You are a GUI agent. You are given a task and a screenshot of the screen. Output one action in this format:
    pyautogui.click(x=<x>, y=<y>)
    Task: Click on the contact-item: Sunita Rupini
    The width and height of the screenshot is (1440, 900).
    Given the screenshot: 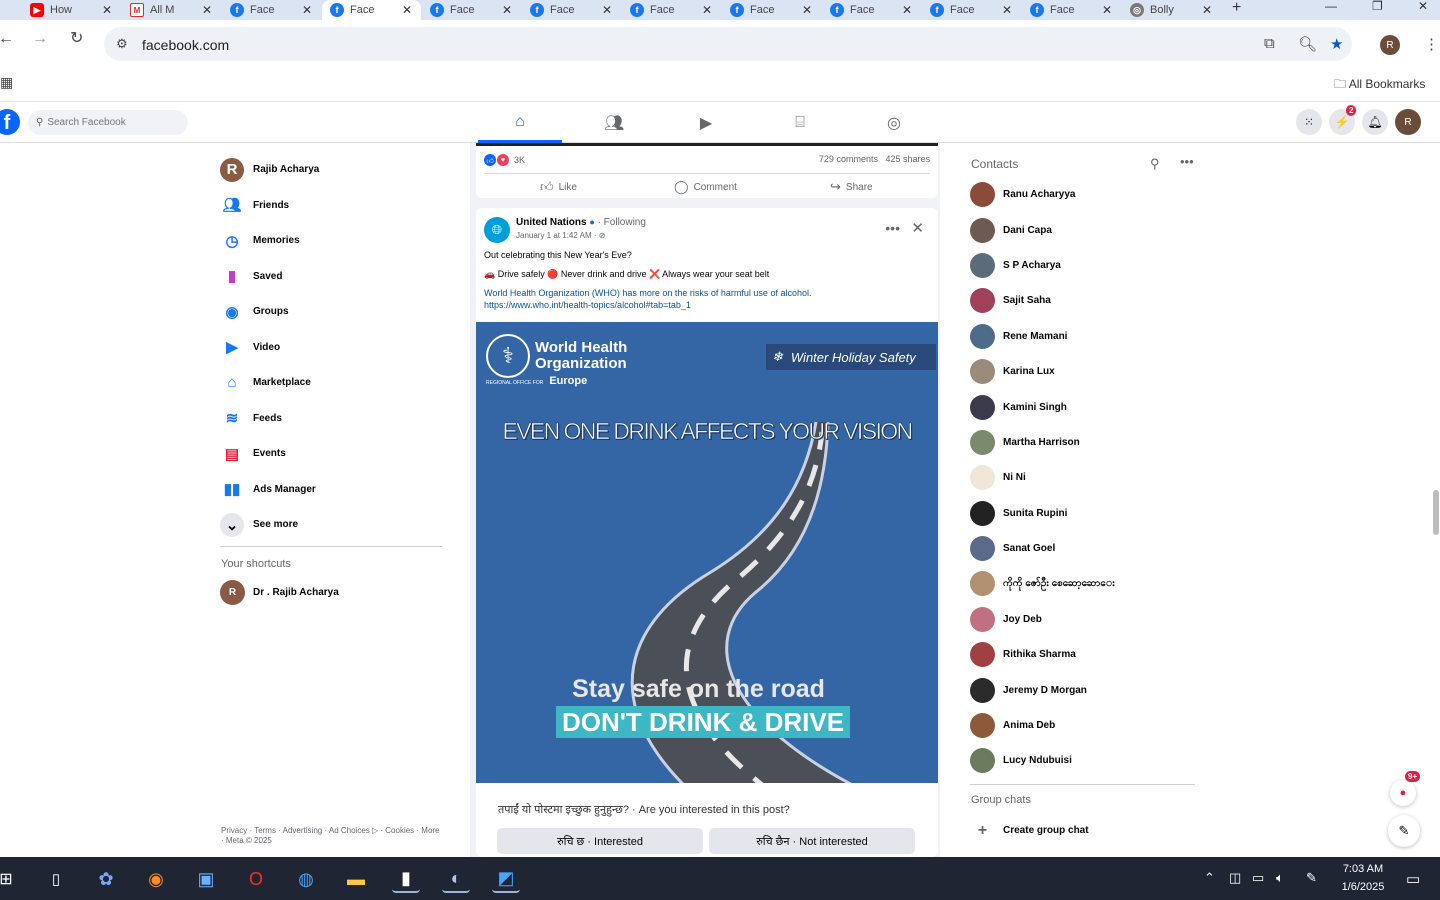 What is the action you would take?
    pyautogui.click(x=1080, y=513)
    